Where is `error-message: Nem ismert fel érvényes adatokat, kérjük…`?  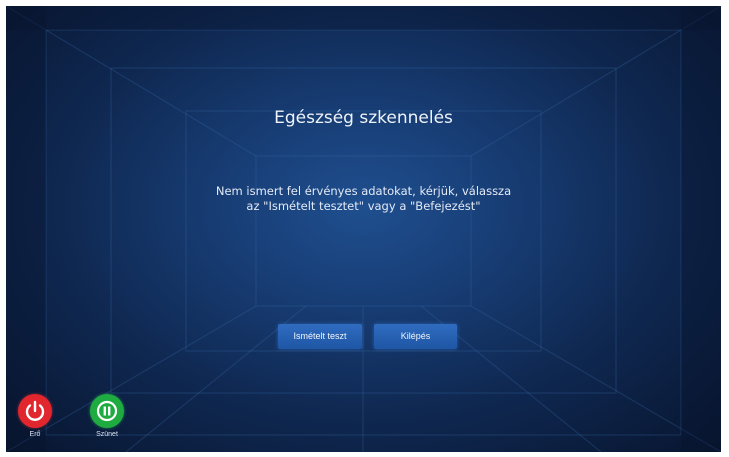 error-message: Nem ismert fel érvényes adatokat, kérjük… is located at coordinates (363, 199).